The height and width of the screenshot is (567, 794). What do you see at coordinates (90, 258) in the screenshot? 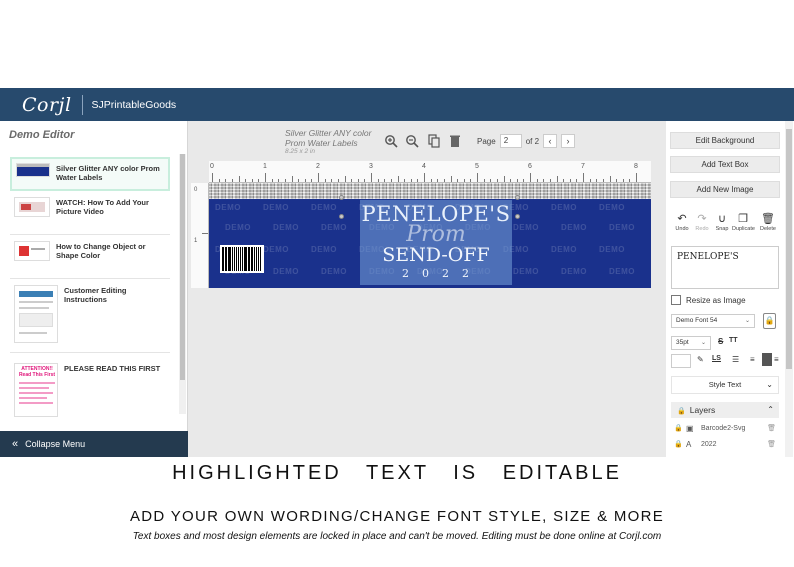
I see `list-item-color: How to Change Object or Shape Color` at bounding box center [90, 258].